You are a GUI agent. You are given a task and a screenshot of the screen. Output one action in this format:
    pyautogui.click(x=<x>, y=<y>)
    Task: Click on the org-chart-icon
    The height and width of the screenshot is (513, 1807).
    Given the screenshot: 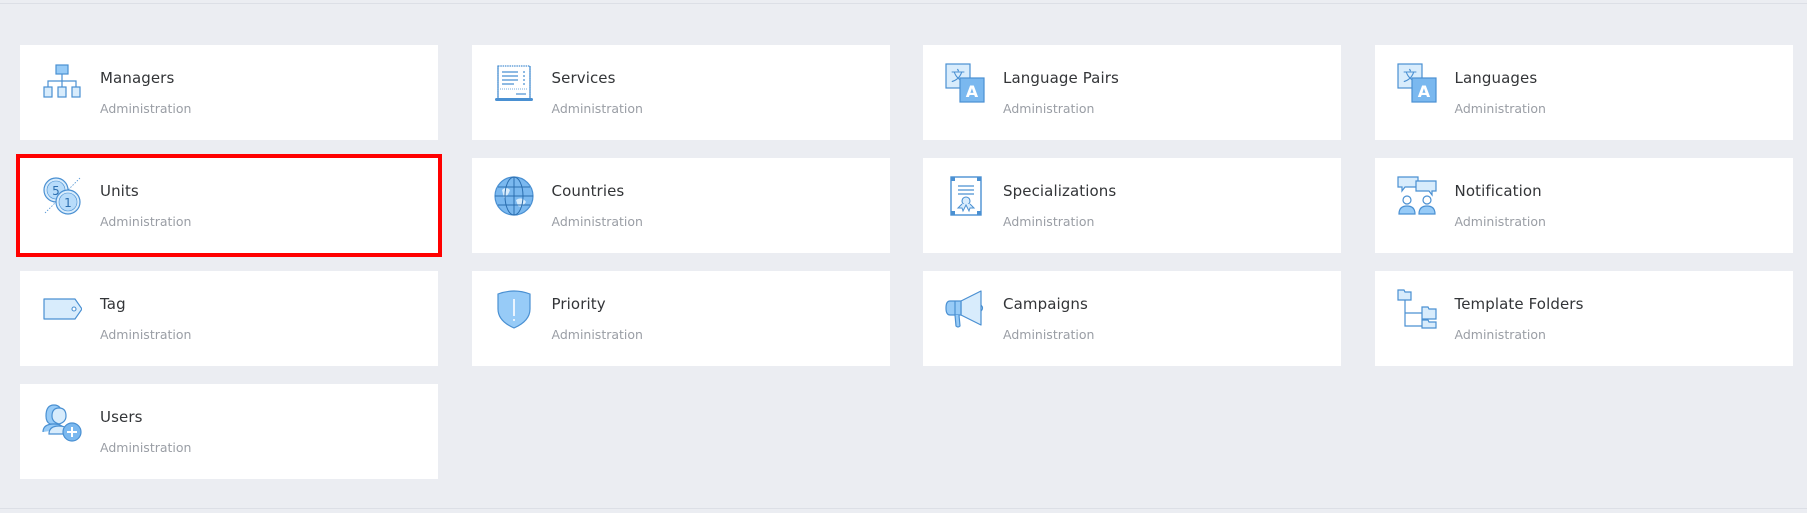 What is the action you would take?
    pyautogui.click(x=62, y=83)
    